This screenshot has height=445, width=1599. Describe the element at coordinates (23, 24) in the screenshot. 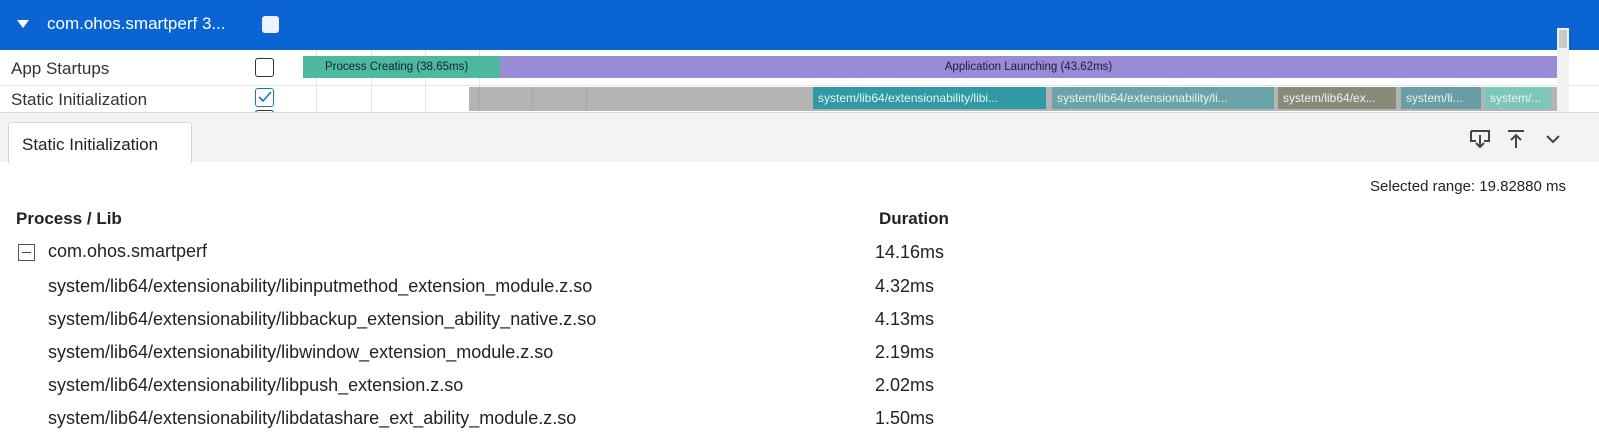

I see `collapse-triangle-icon` at that location.